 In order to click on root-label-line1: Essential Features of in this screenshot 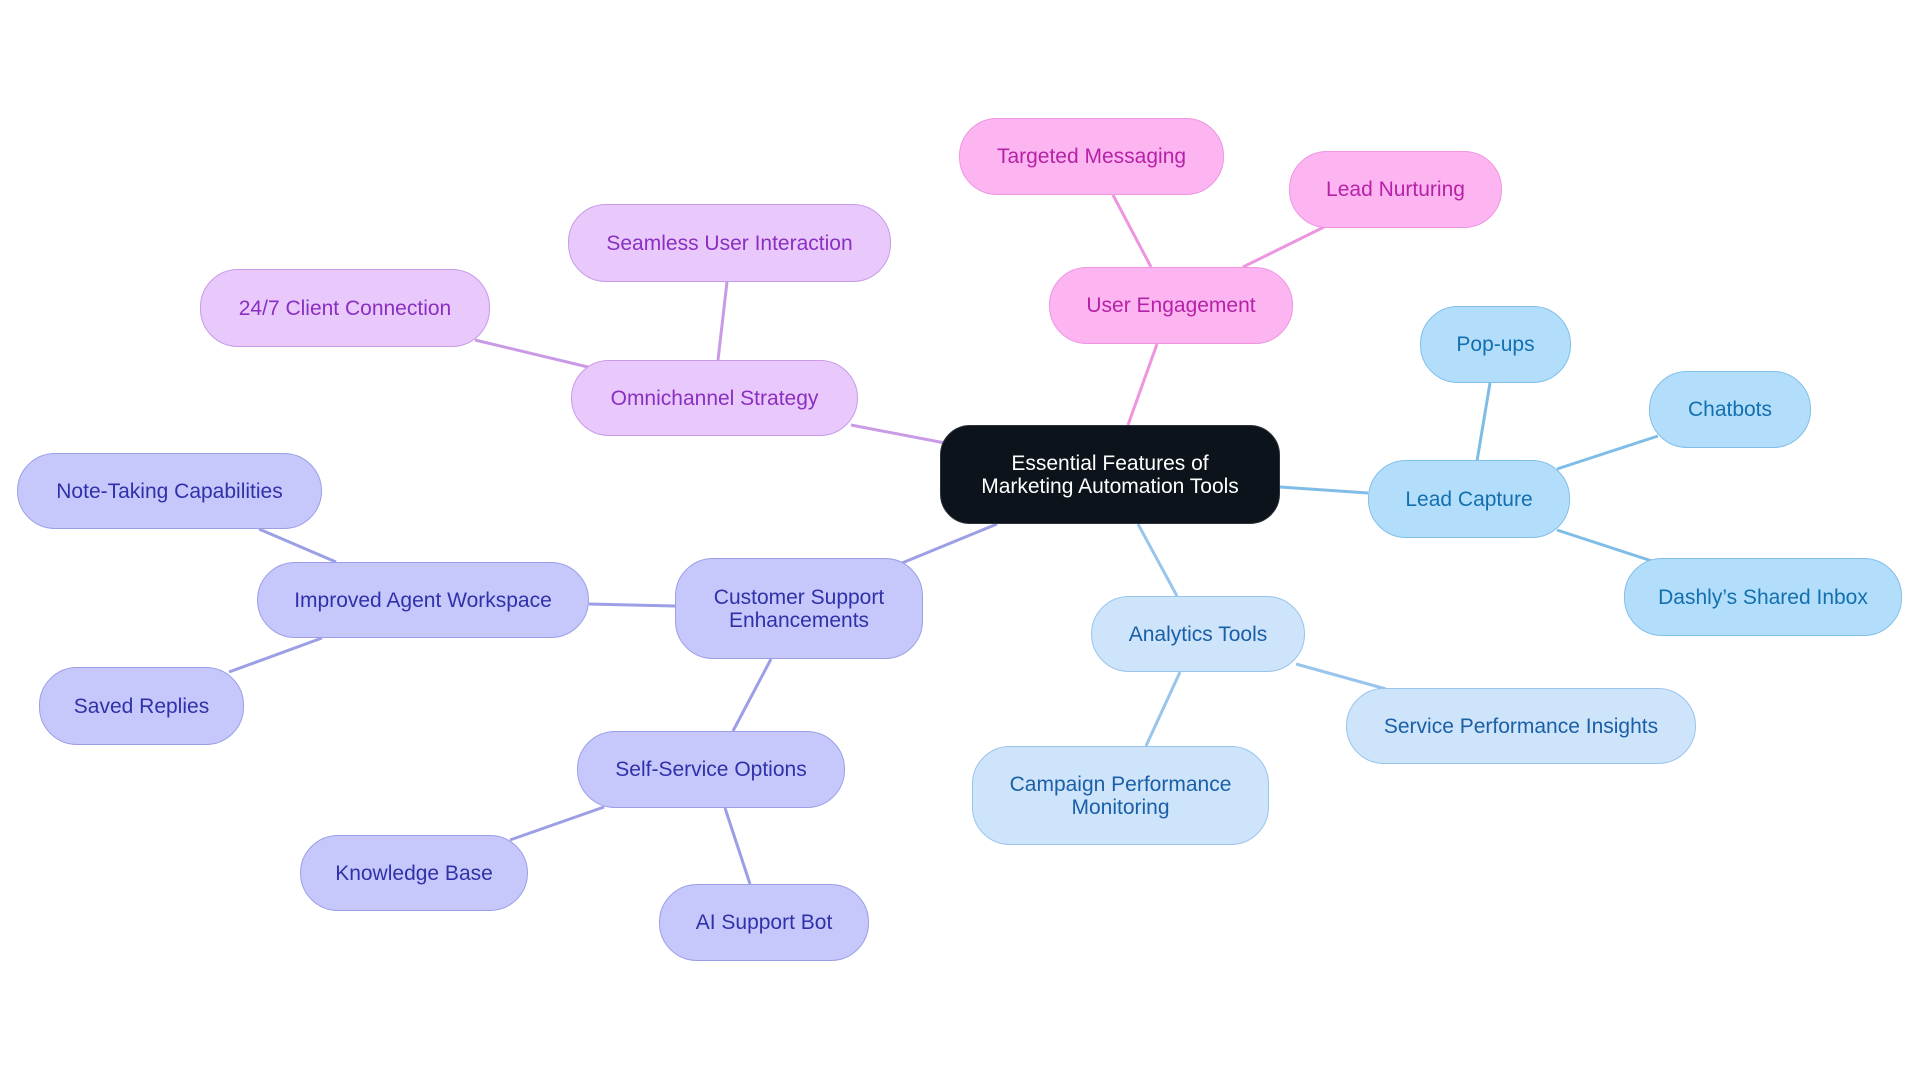, I will do `click(1110, 463)`.